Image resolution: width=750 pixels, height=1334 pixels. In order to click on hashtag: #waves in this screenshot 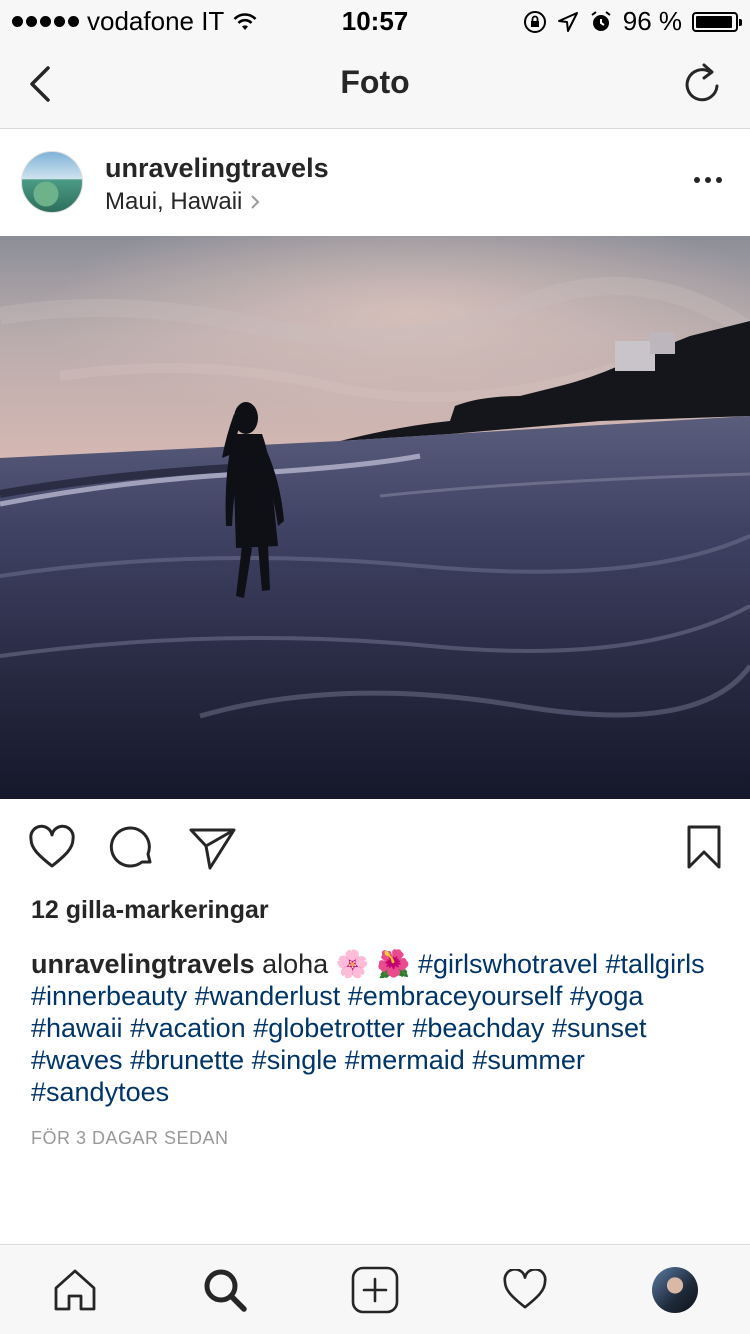, I will do `click(77, 1060)`.